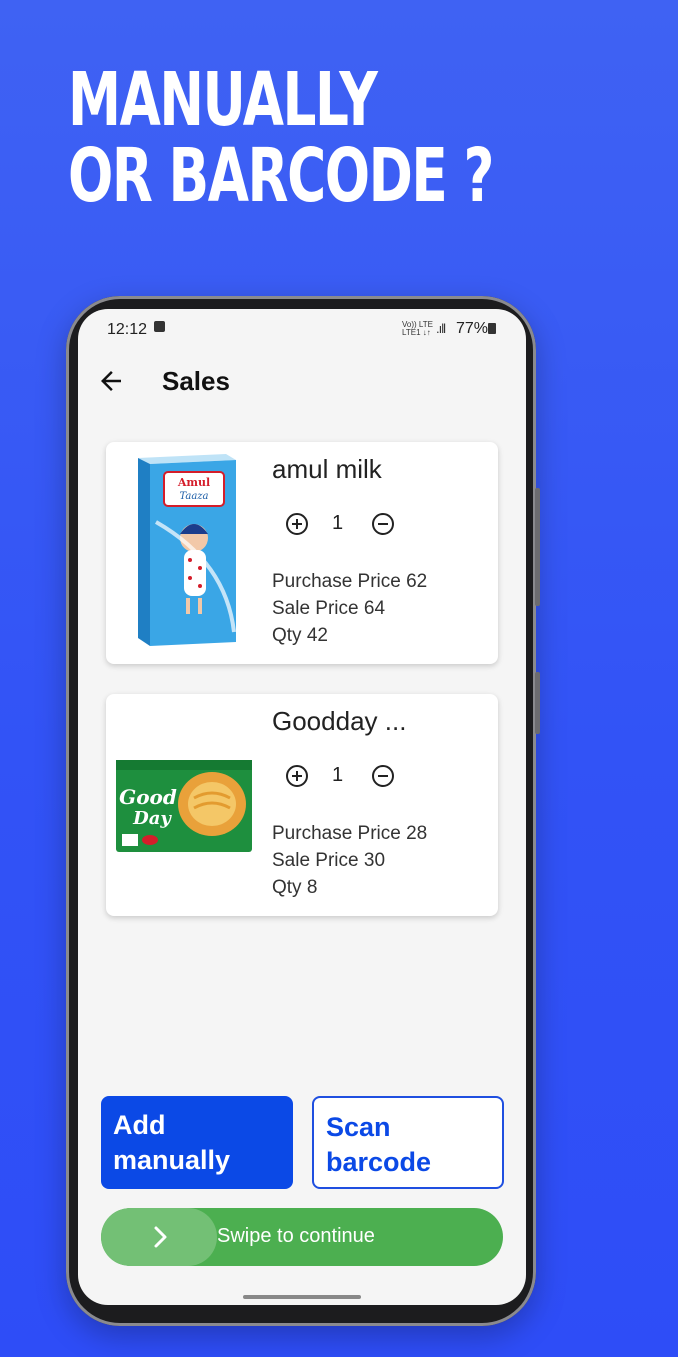 This screenshot has height=1357, width=678. What do you see at coordinates (472, 328) in the screenshot?
I see `battery-percent: 77%` at bounding box center [472, 328].